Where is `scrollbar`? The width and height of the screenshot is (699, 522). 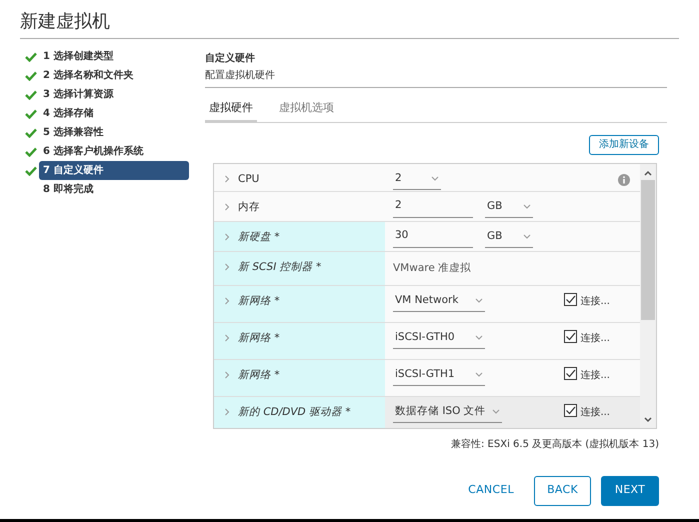 scrollbar is located at coordinates (648, 296).